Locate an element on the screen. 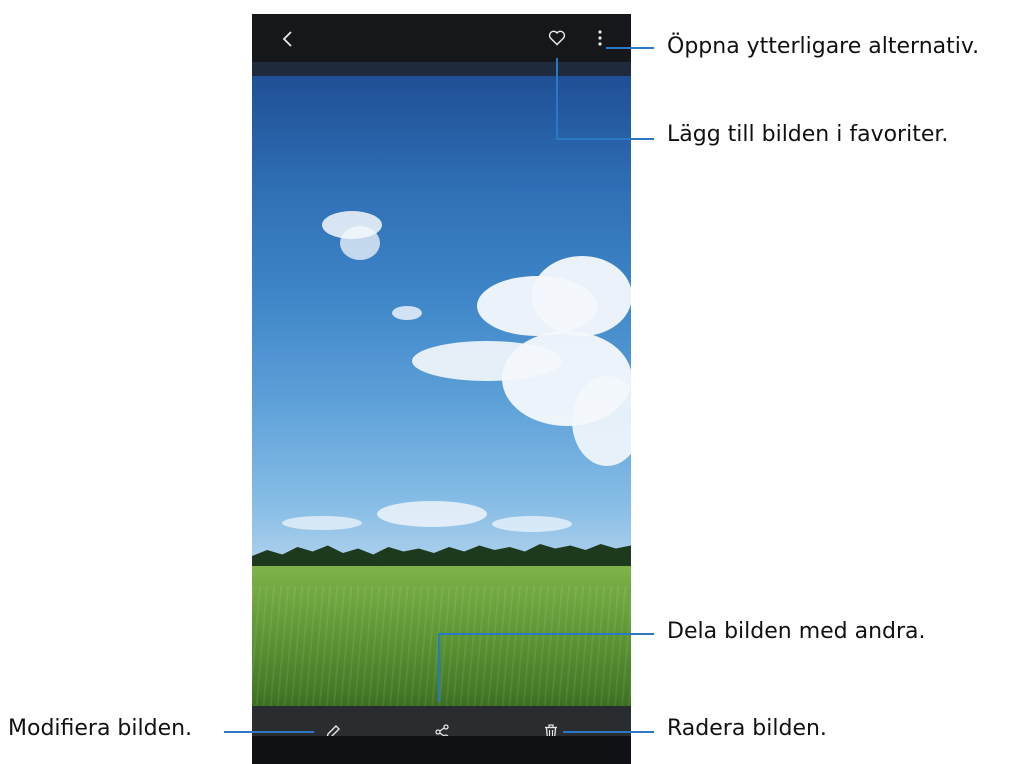  callout-line-more is located at coordinates (630, 48).